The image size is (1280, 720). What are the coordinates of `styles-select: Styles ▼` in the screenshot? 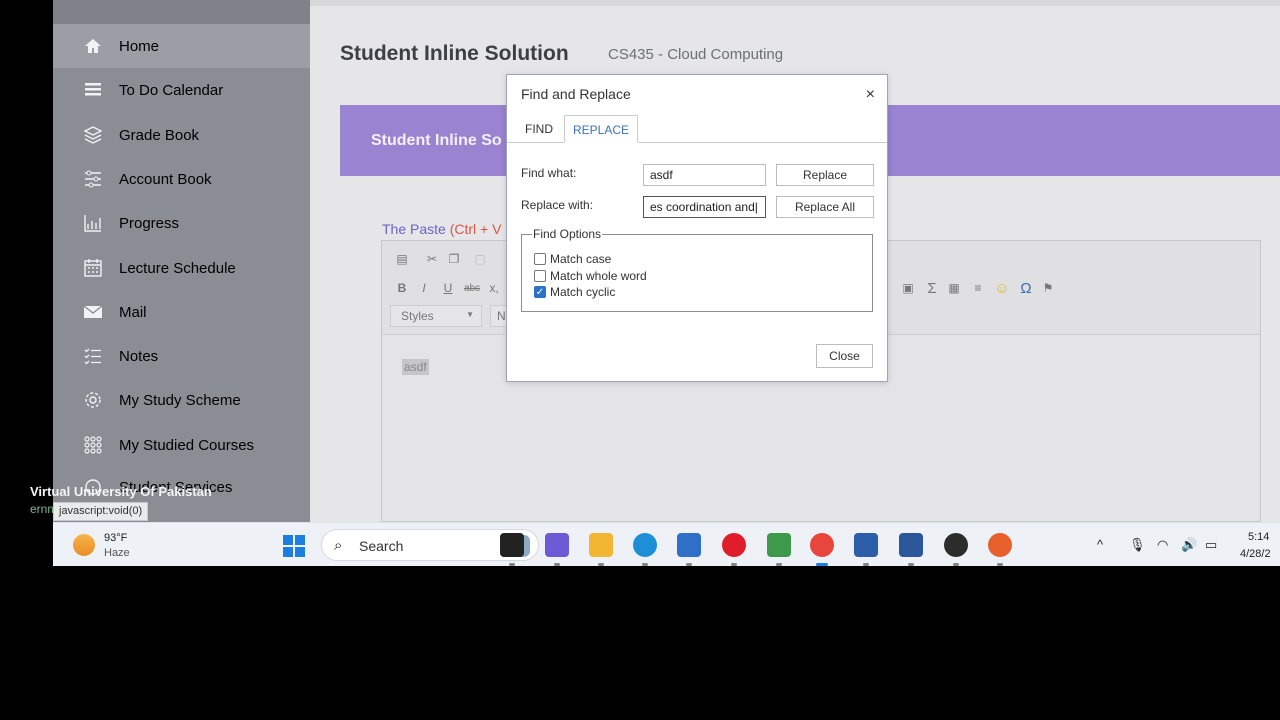 It's located at (436, 316).